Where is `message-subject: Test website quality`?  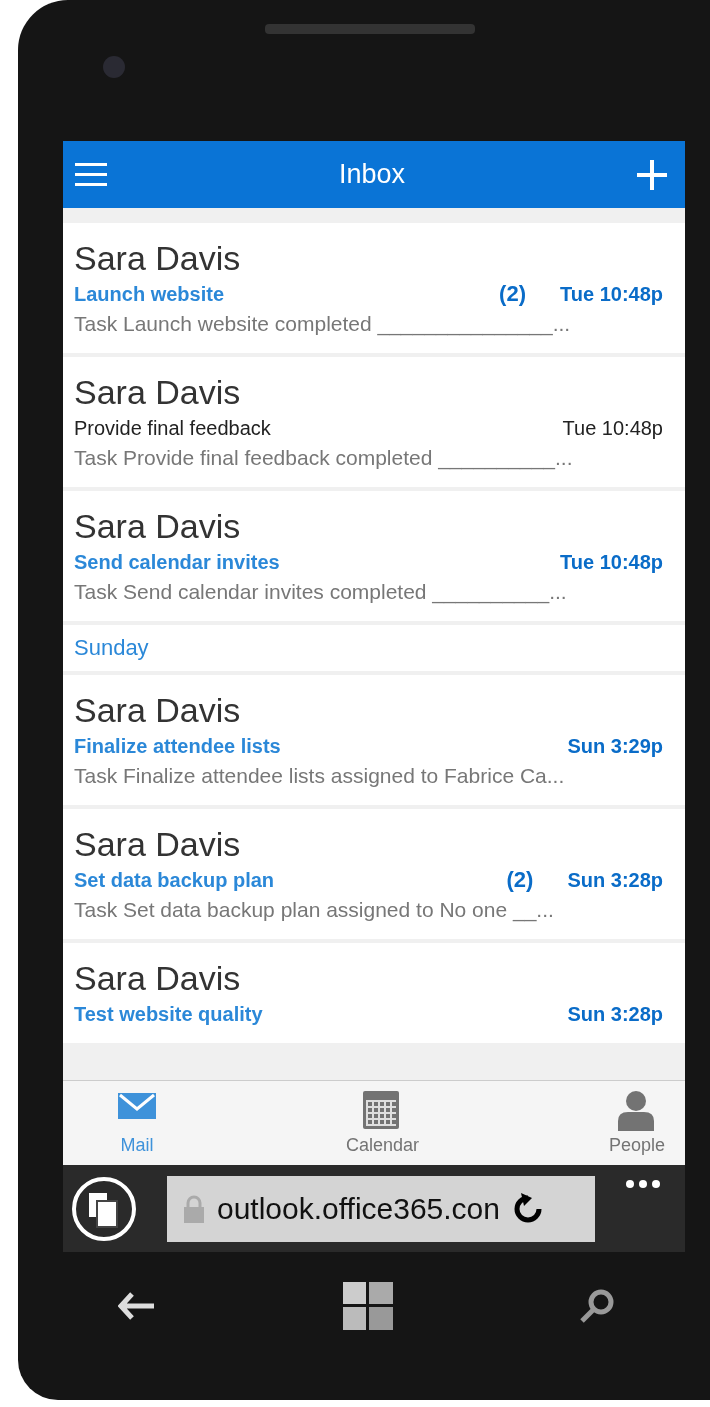 message-subject: Test website quality is located at coordinates (169, 1014).